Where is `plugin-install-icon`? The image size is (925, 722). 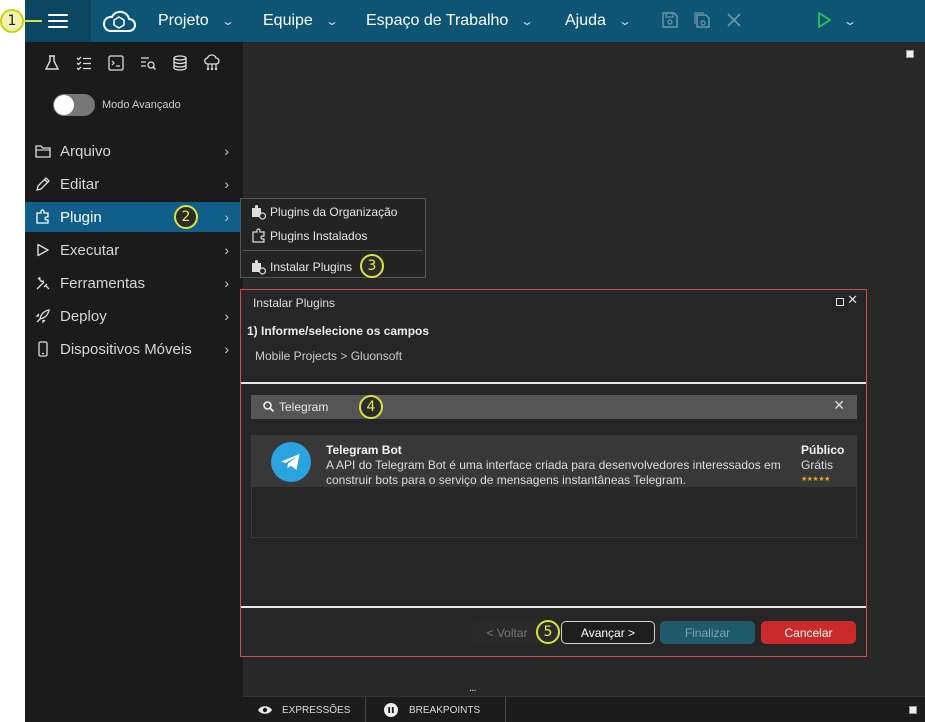 plugin-install-icon is located at coordinates (259, 267).